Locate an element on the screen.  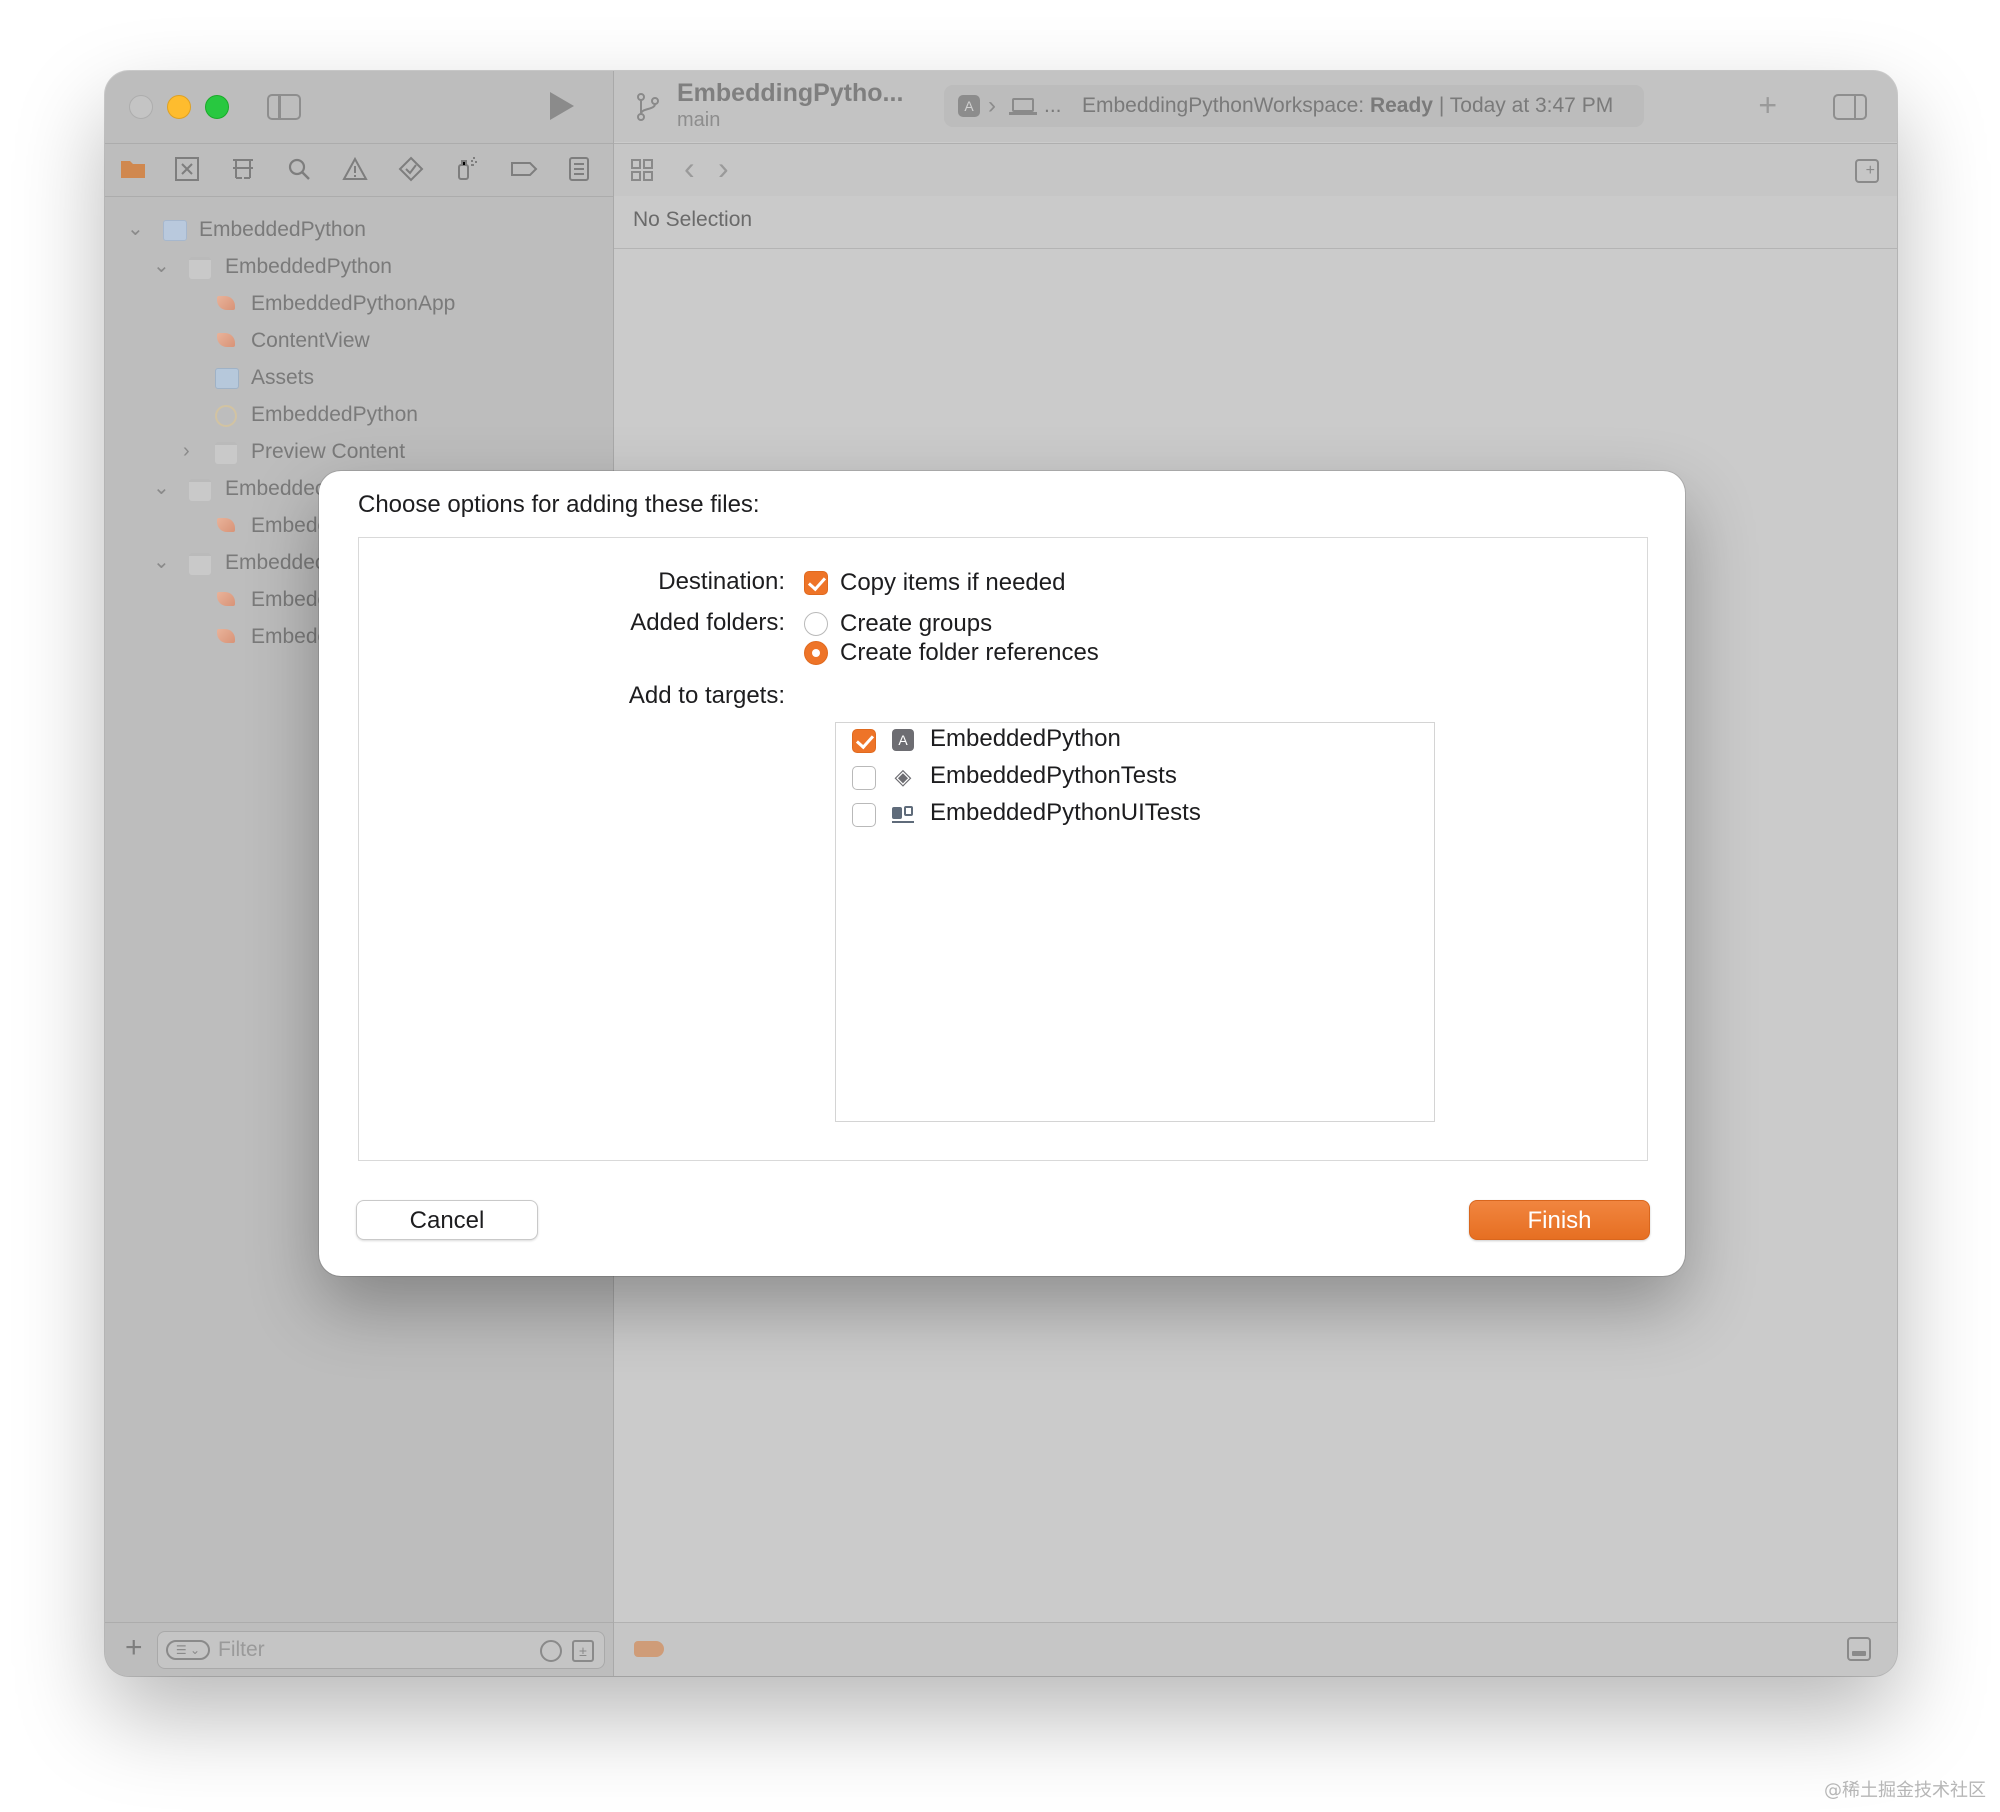
zoom-window-button is located at coordinates (217, 107).